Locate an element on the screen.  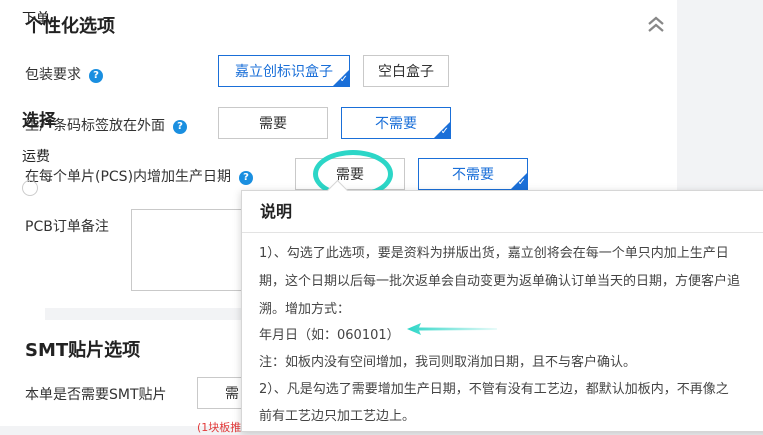
tooltip-line: 2）、凡是勾选了需要增加生产日期，不管有没有工艺边，都默认加板内，不再像之 is located at coordinates (494, 389).